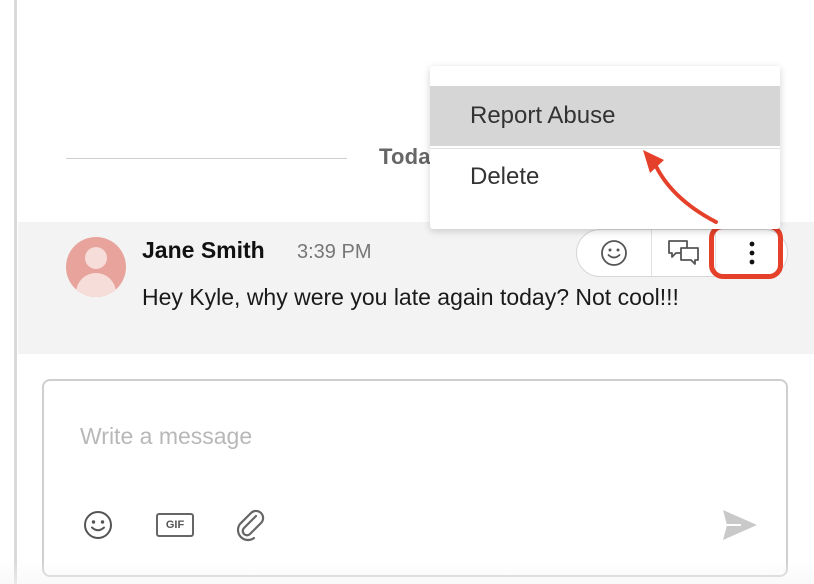  What do you see at coordinates (96, 258) in the screenshot?
I see `avatar-head` at bounding box center [96, 258].